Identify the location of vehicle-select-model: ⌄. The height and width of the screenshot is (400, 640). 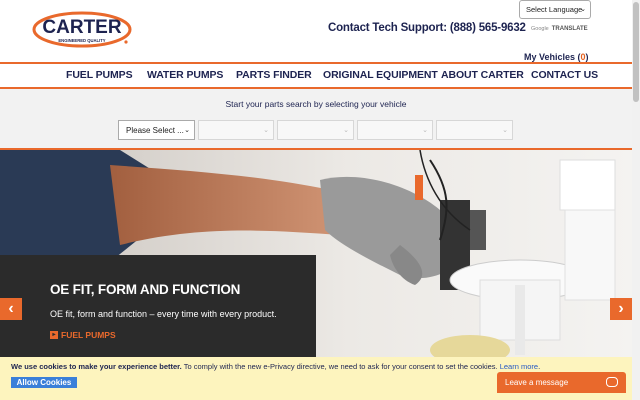
(315, 130).